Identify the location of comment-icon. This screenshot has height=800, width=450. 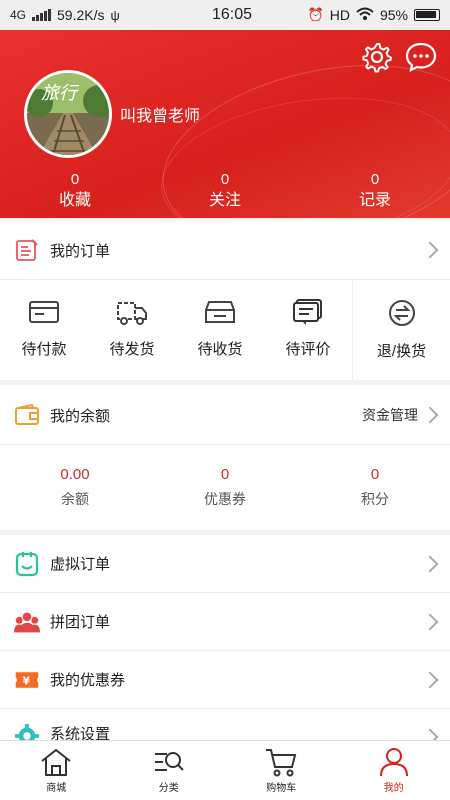
(307, 312).